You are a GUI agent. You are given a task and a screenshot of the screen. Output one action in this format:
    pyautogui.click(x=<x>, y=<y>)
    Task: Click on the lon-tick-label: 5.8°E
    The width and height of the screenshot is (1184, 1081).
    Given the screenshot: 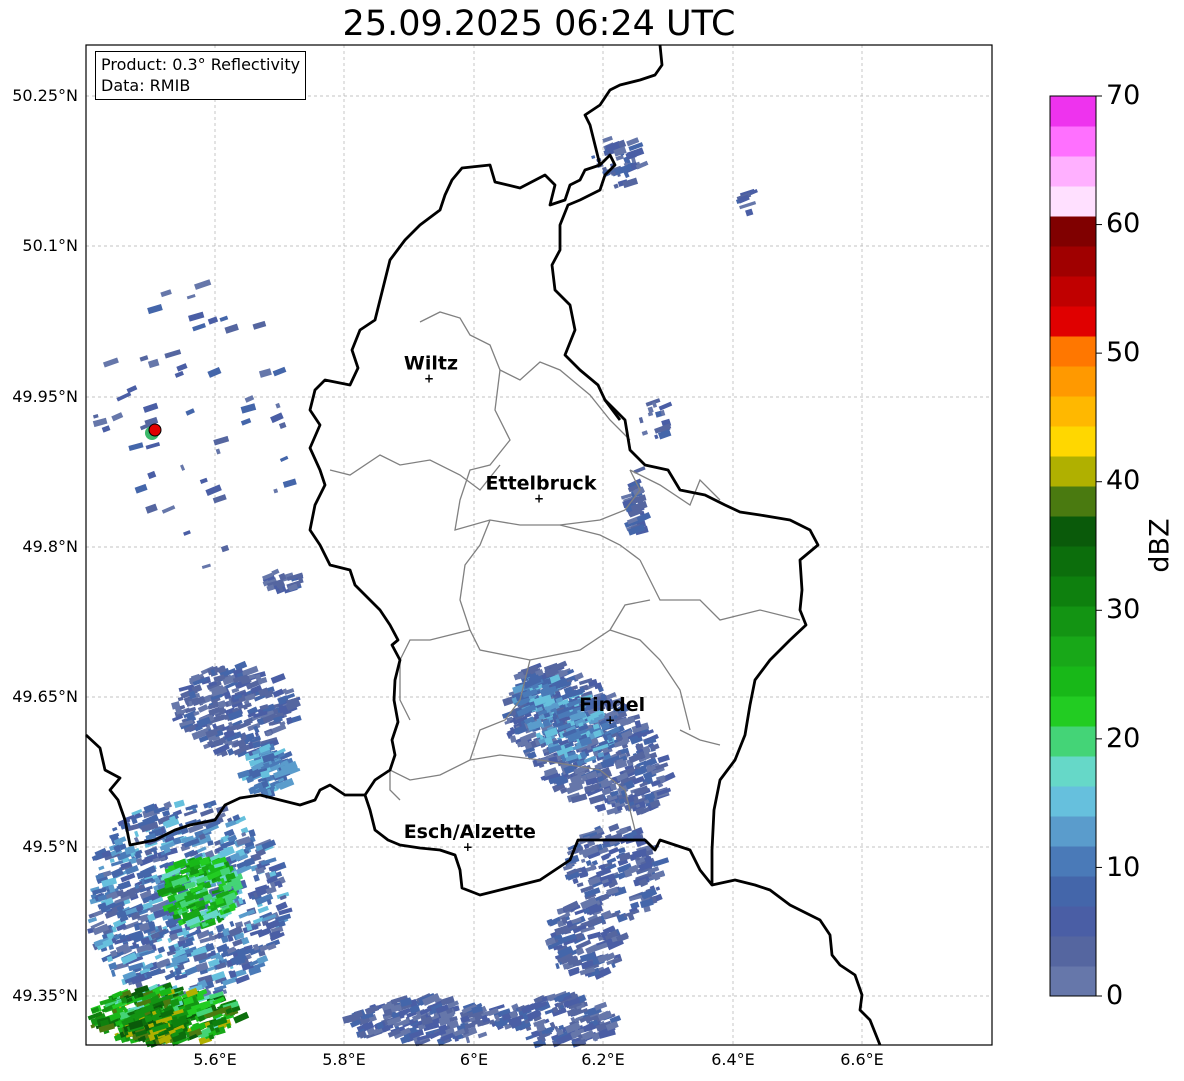 What is the action you would take?
    pyautogui.click(x=344, y=1059)
    